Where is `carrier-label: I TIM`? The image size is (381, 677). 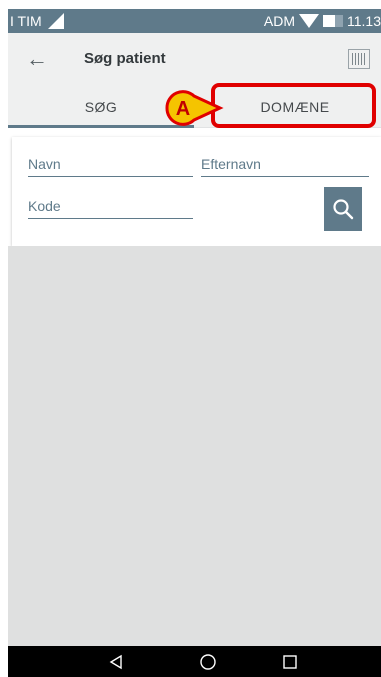 carrier-label: I TIM is located at coordinates (26, 21).